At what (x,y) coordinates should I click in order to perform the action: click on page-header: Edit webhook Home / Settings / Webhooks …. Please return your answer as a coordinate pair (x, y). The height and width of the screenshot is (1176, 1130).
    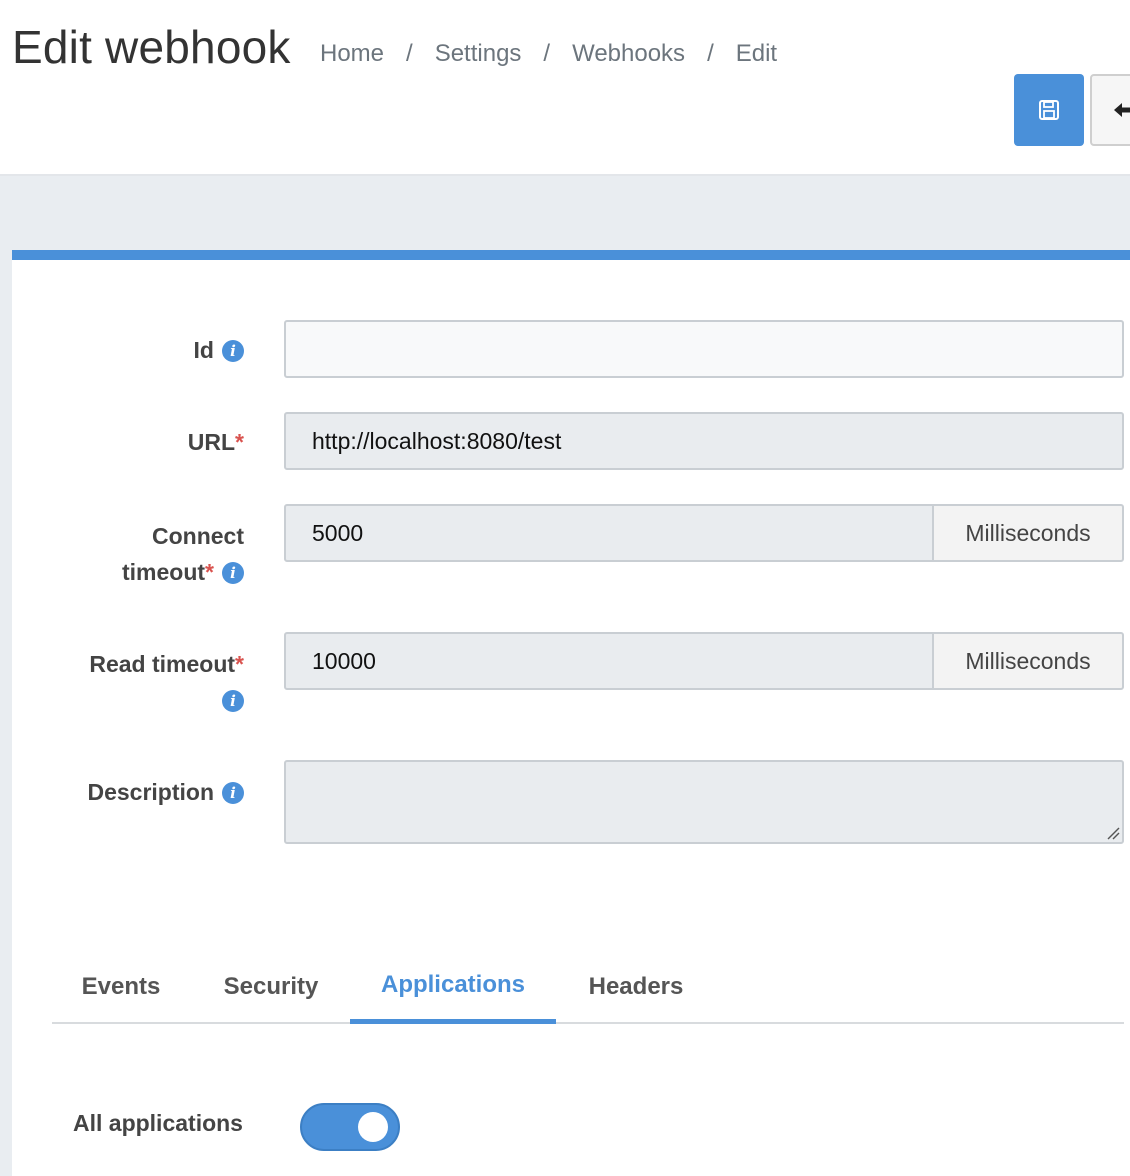
    Looking at the image, I should click on (565, 88).